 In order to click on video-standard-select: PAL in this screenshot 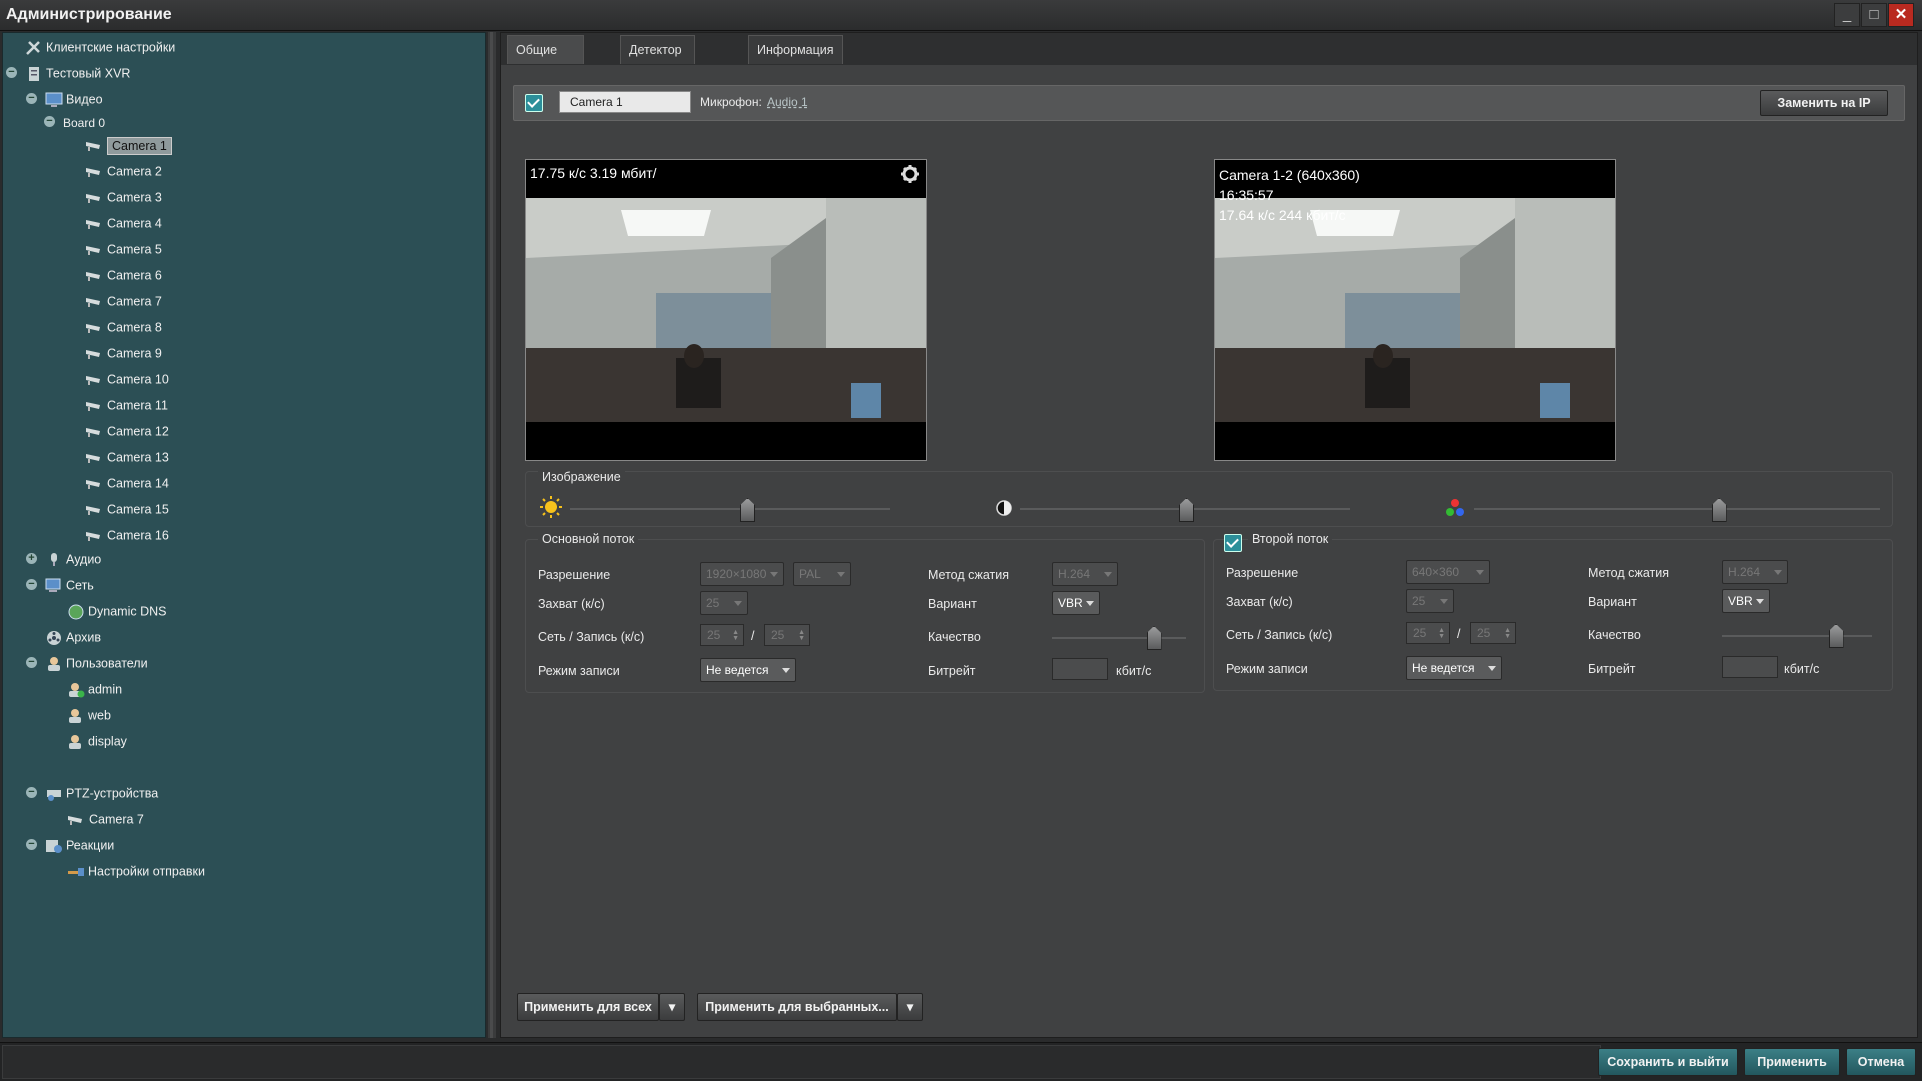, I will do `click(822, 574)`.